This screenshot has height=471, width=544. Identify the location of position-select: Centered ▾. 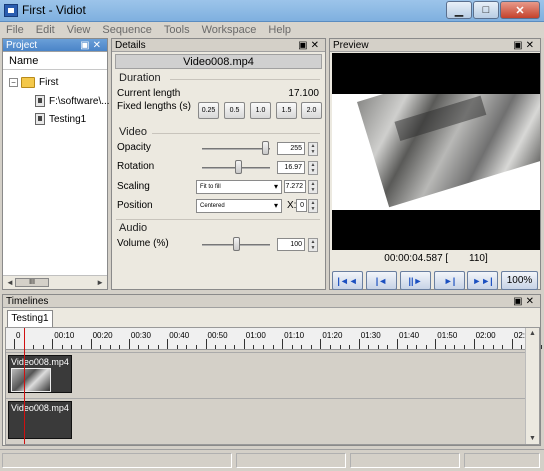
(239, 206).